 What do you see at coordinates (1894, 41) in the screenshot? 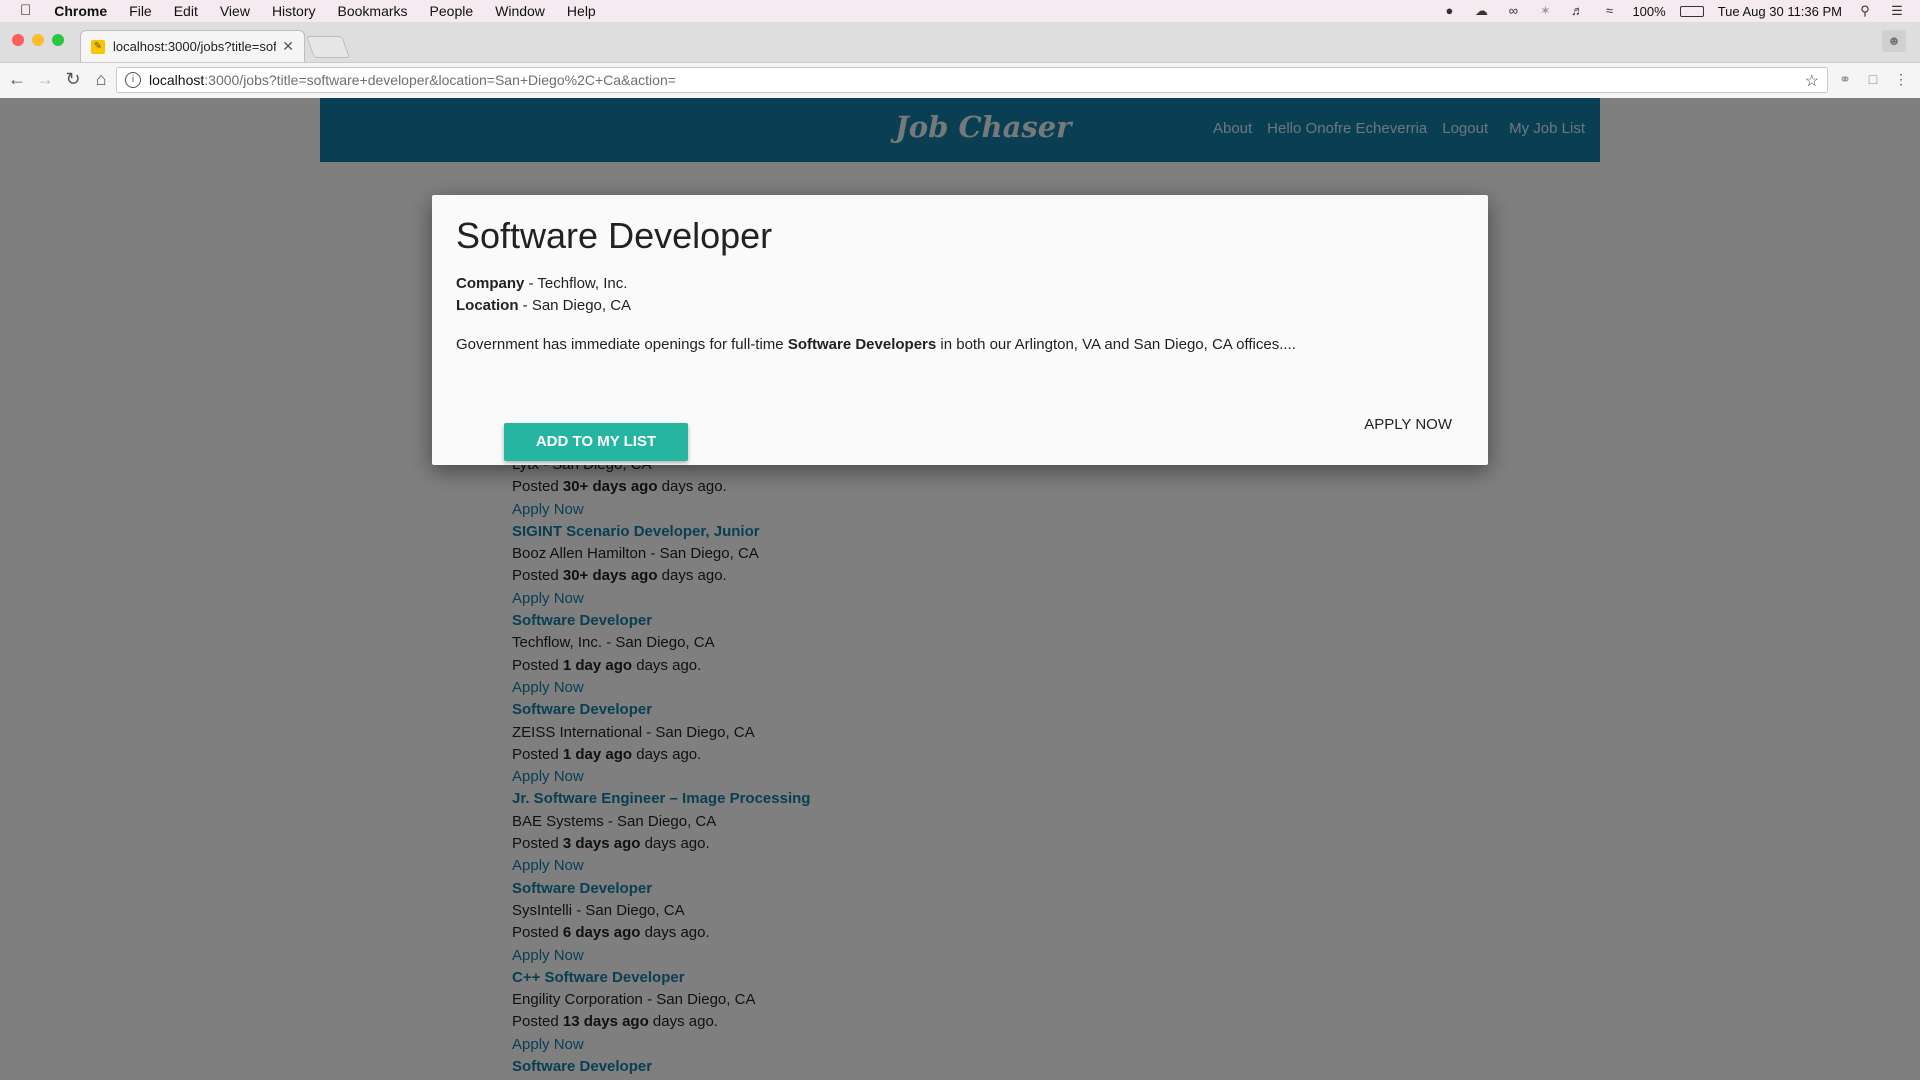
I see `profile-icon: ☻` at bounding box center [1894, 41].